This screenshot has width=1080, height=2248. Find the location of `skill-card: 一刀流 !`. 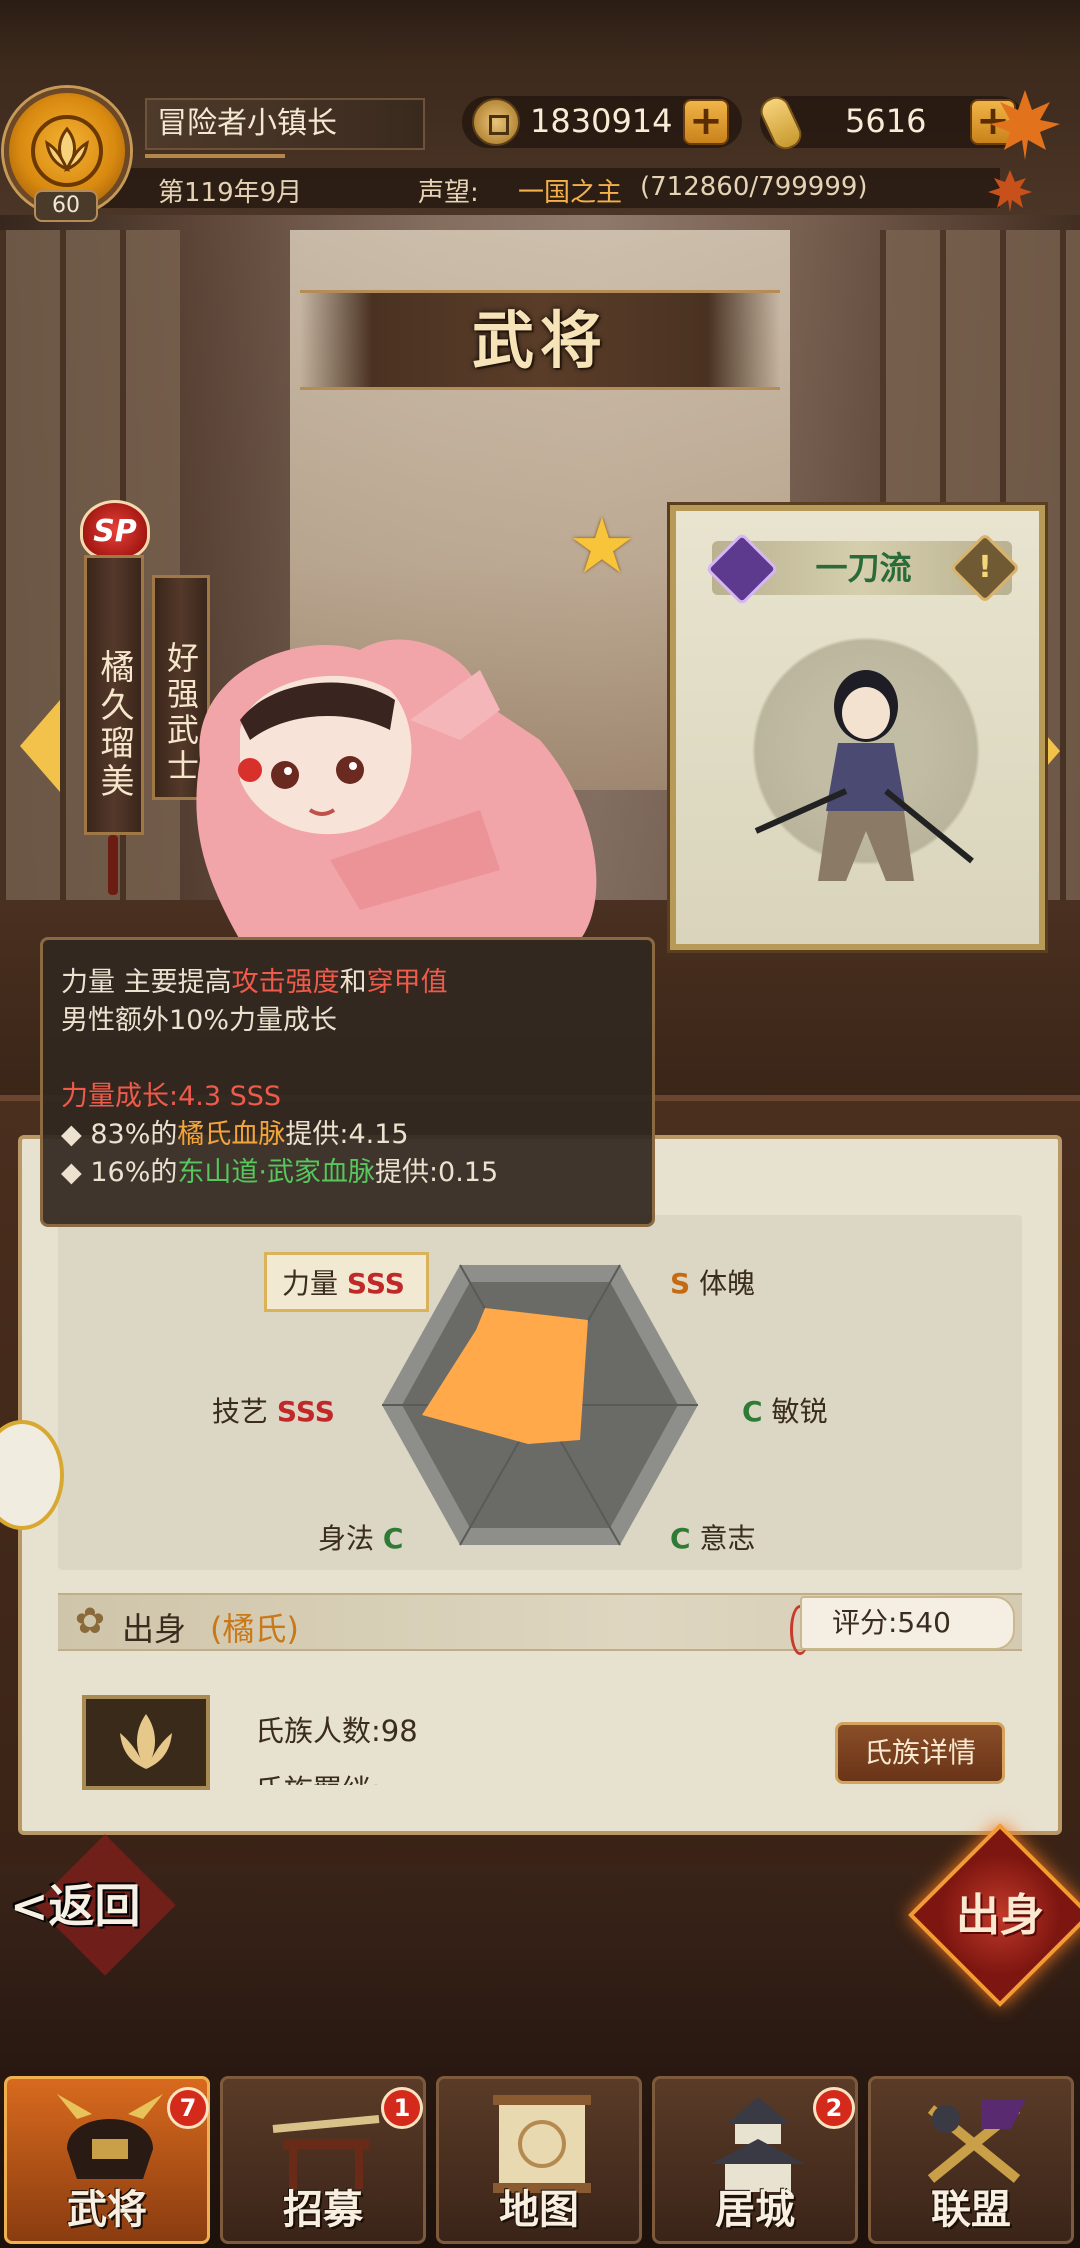

skill-card: 一刀流 ! is located at coordinates (857, 727).